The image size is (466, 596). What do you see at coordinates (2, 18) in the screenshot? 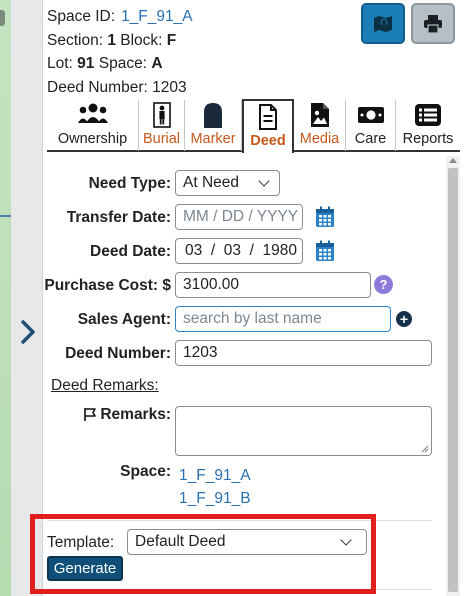
I see `map-control` at bounding box center [2, 18].